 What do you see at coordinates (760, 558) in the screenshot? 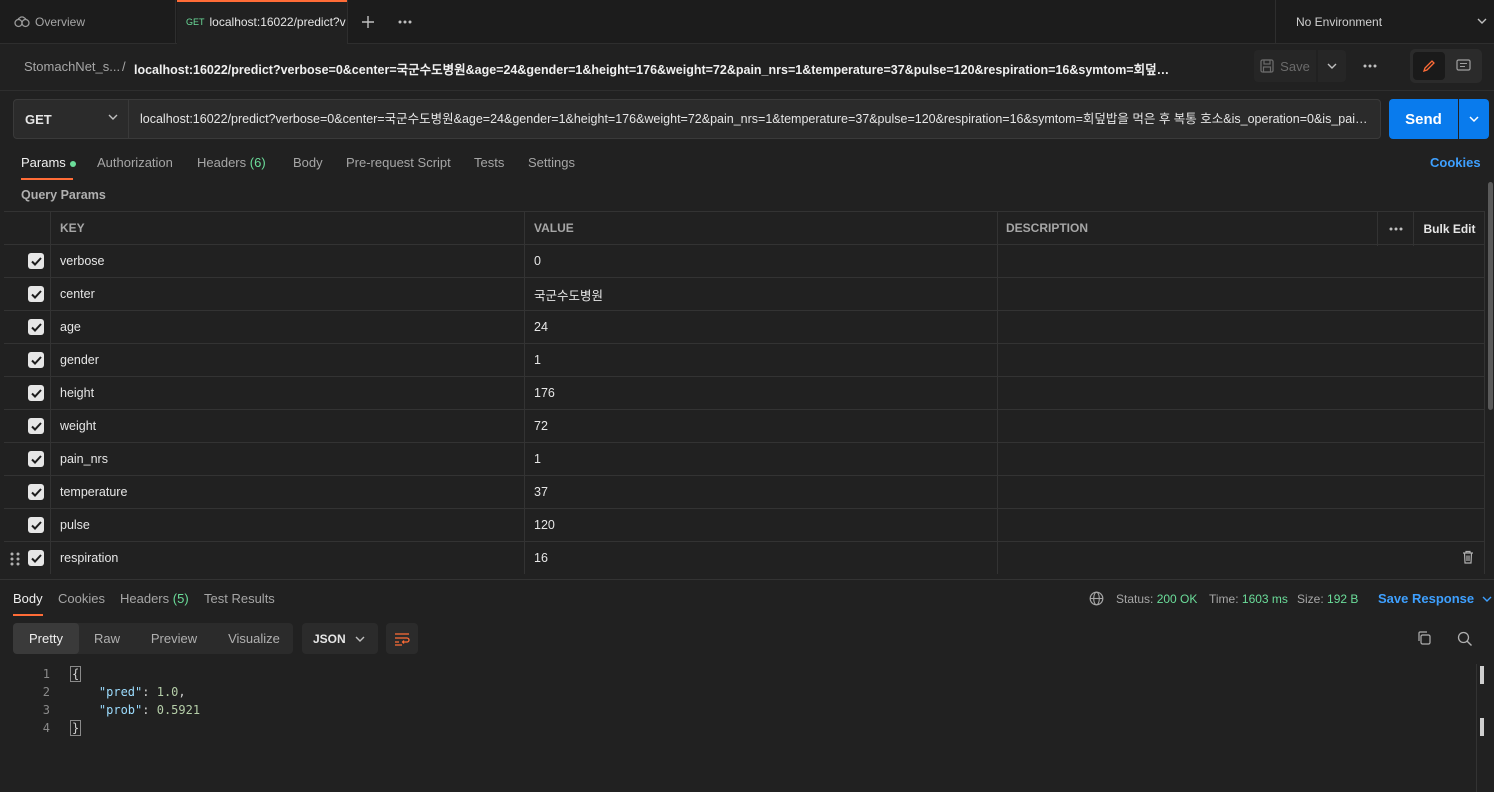
I see `param-value-cell: 16` at bounding box center [760, 558].